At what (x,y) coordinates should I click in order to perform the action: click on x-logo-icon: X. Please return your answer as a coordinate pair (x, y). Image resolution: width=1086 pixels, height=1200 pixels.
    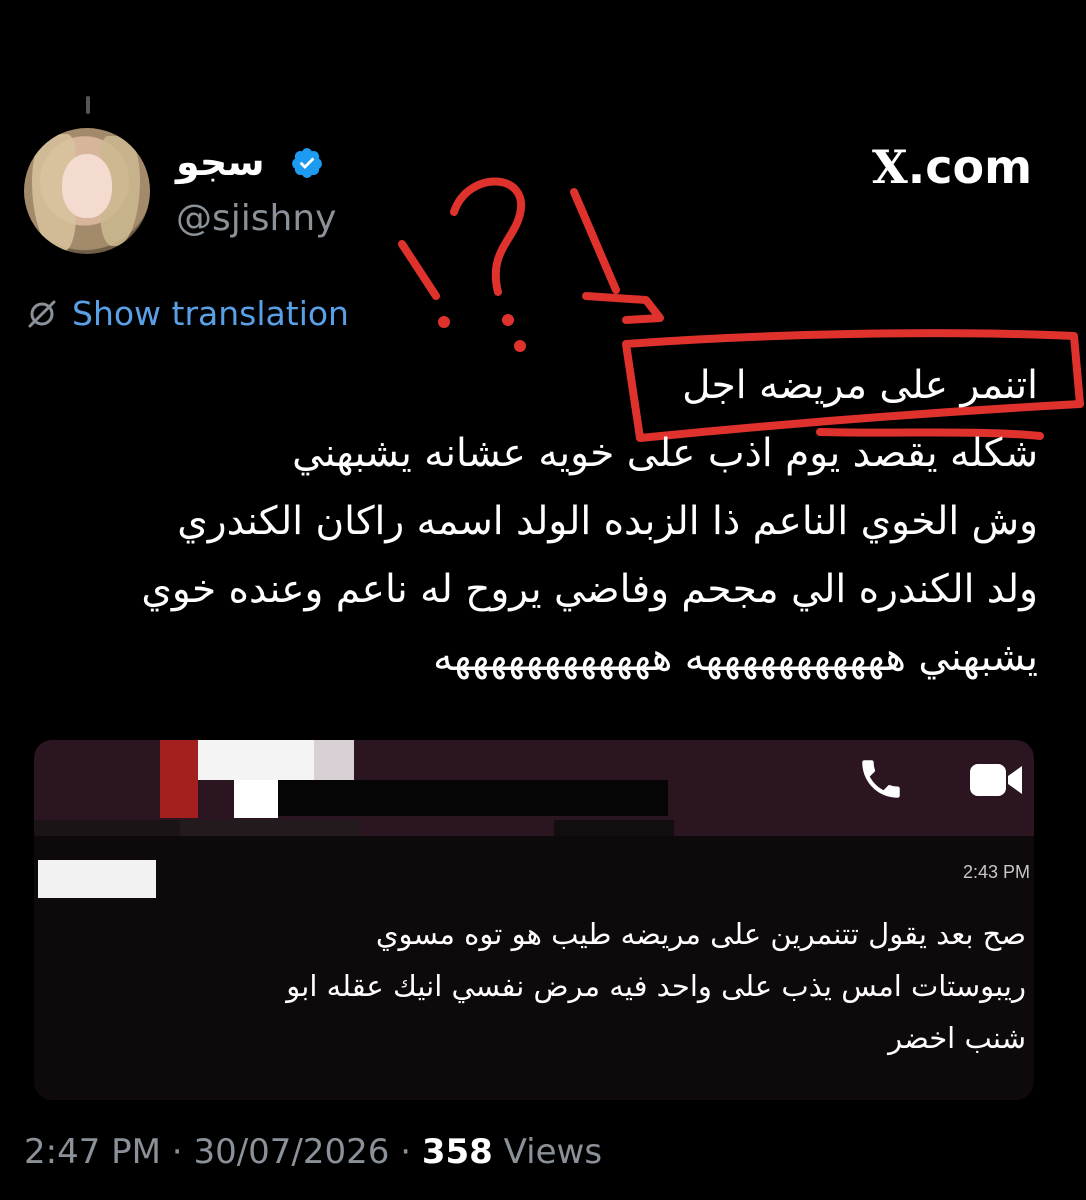
    Looking at the image, I should click on (890, 167).